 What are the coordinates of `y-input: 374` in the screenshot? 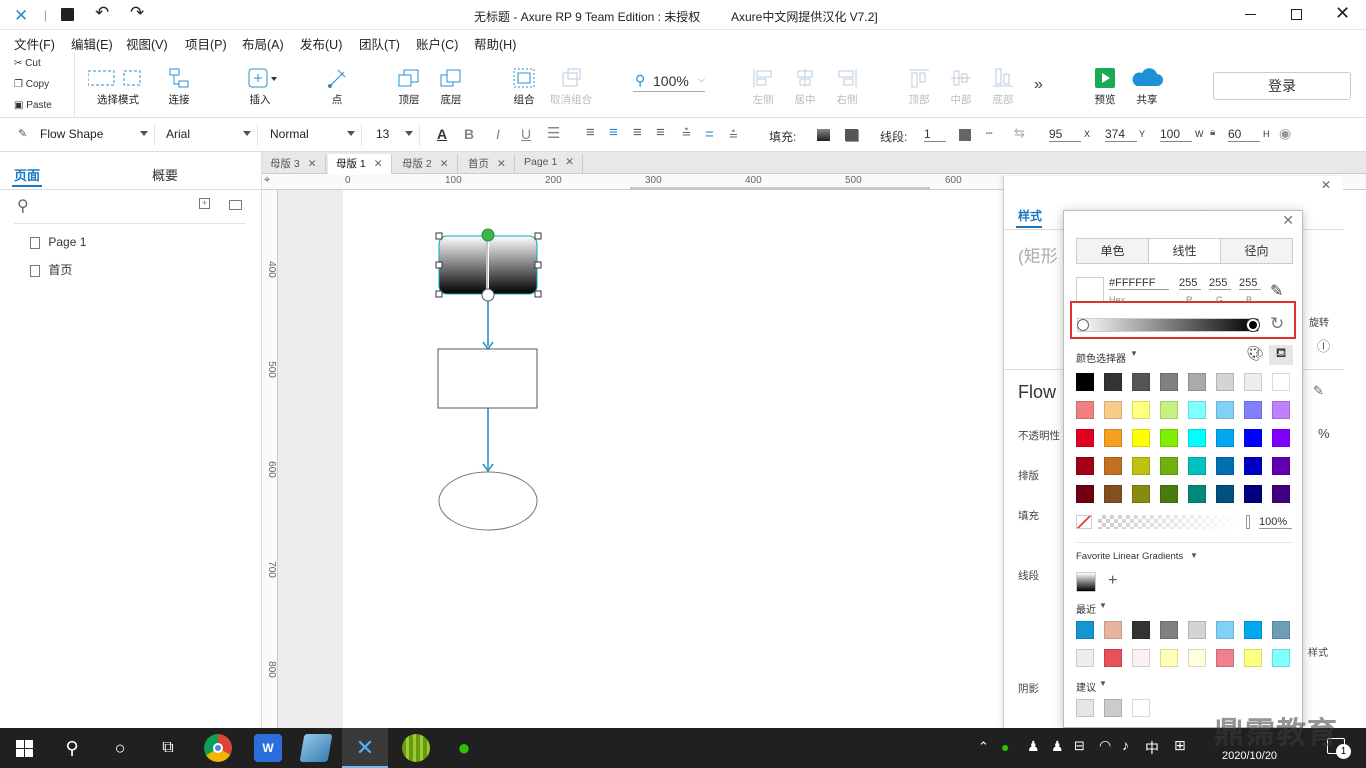 It's located at (1121, 134).